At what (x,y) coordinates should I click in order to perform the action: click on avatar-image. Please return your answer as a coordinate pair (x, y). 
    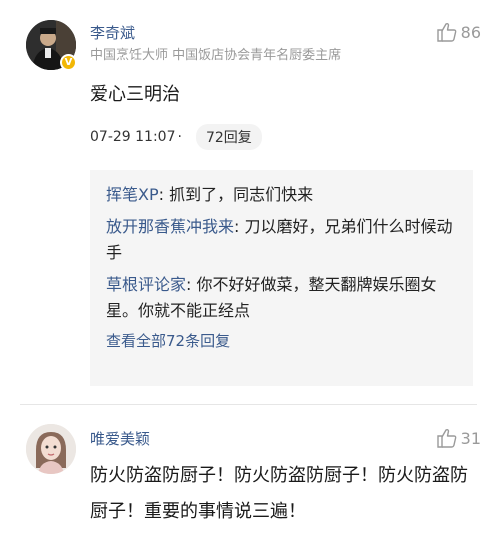
    Looking at the image, I should click on (51, 449).